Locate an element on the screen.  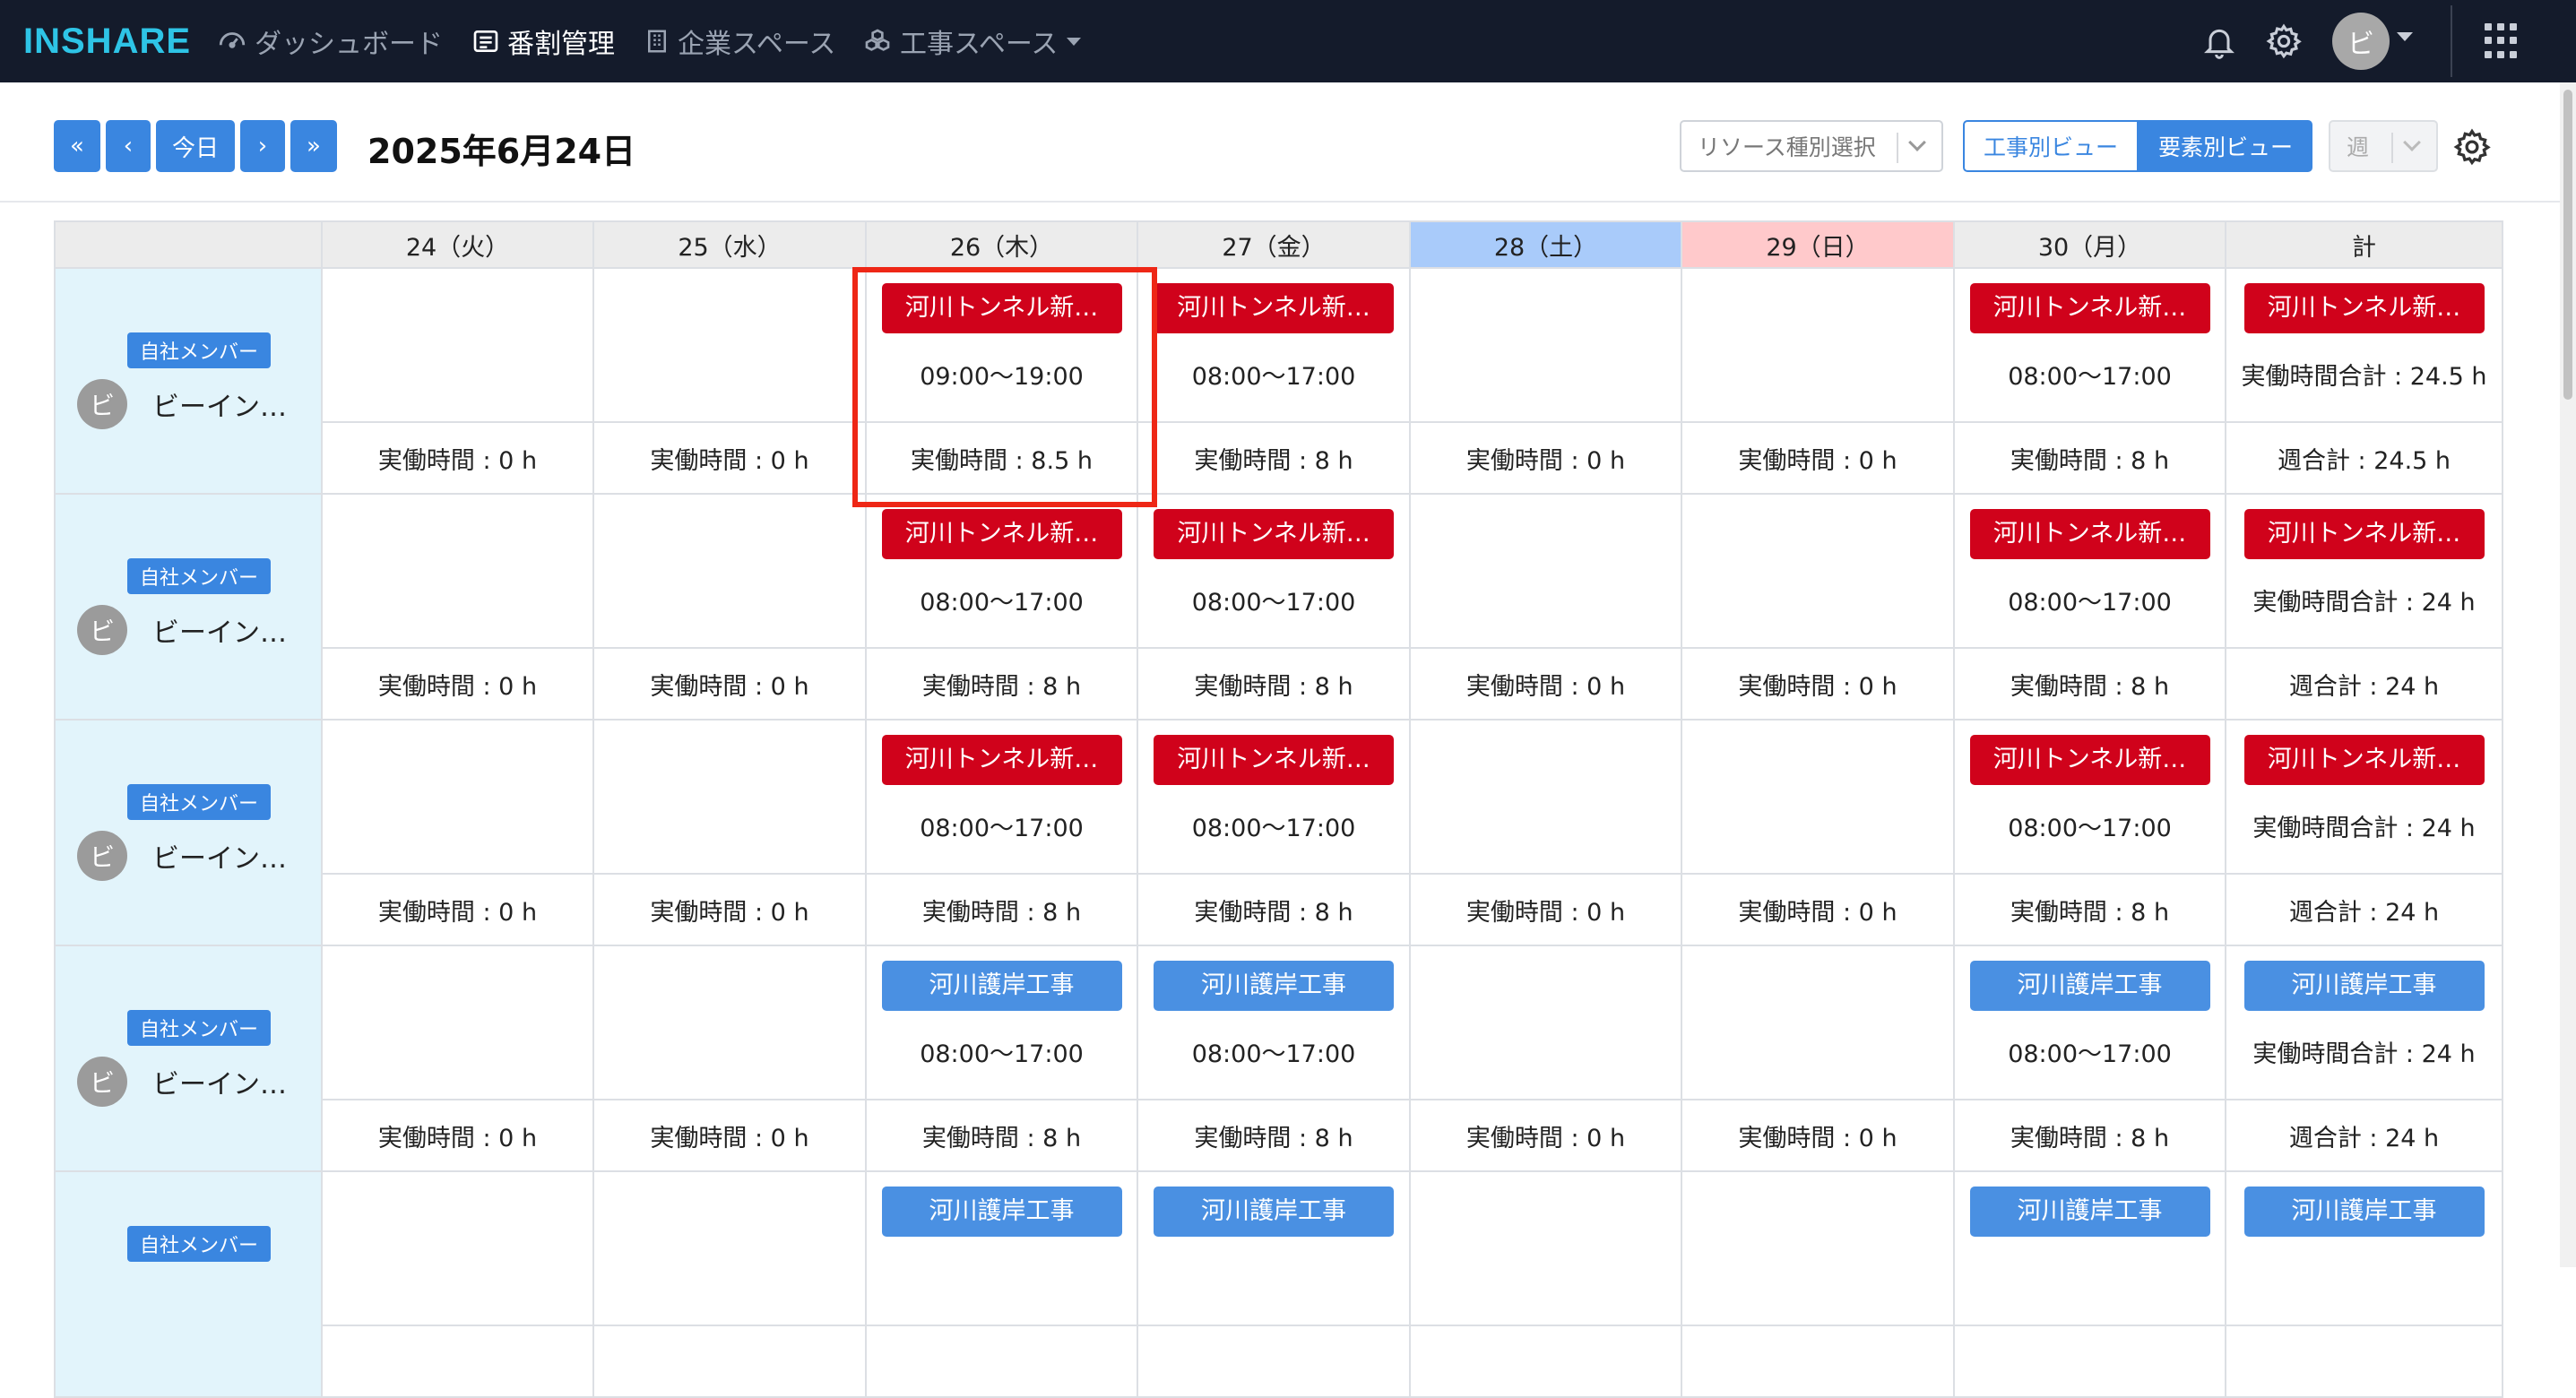
weekly-total-cell: 河川護岸工事 is located at coordinates (2364, 1248).